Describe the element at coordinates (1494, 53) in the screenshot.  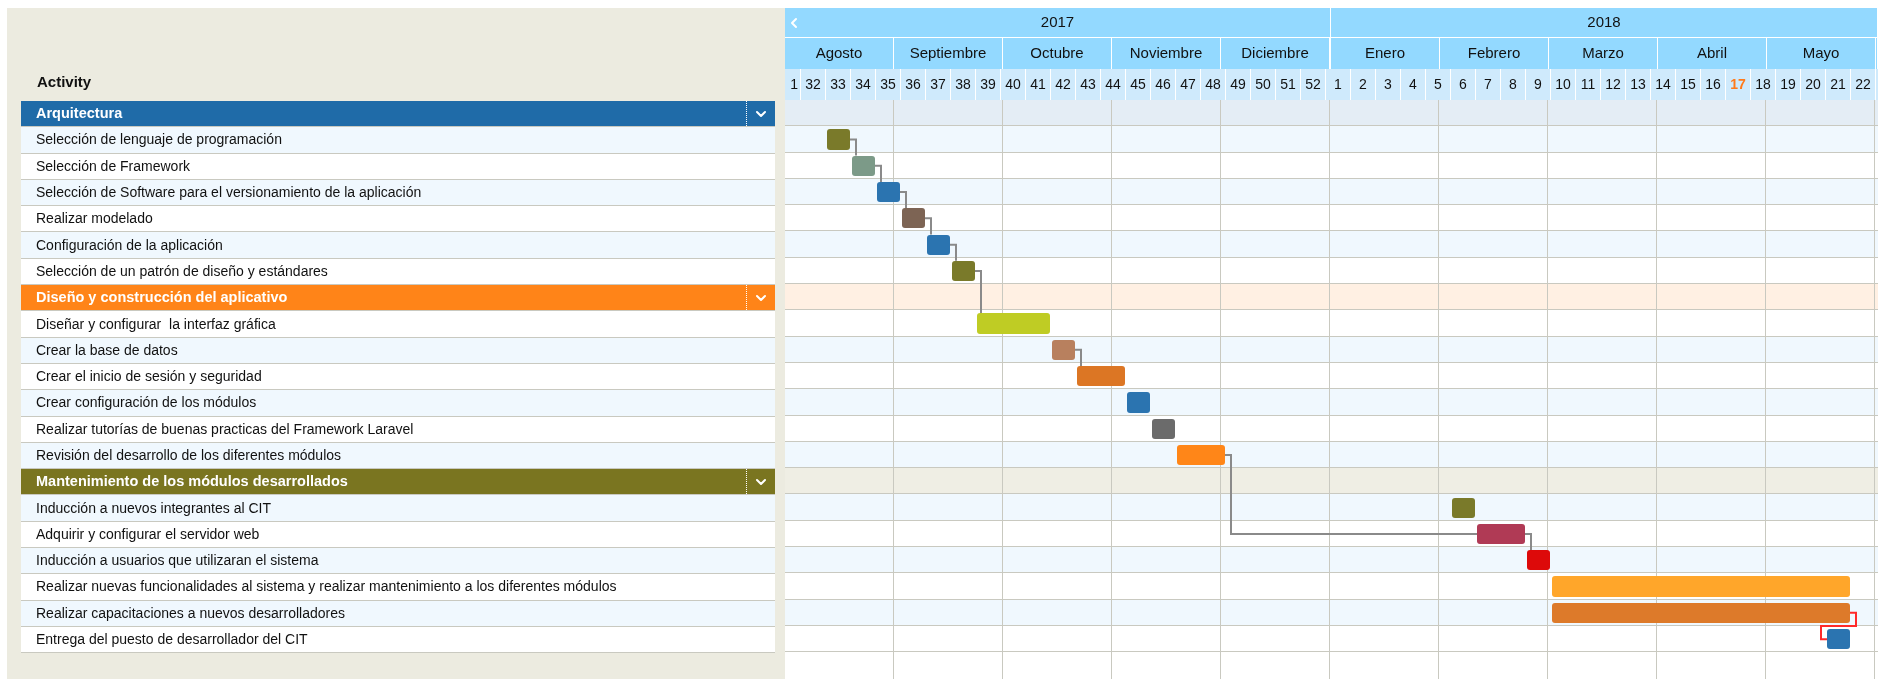
I see `month-header: Febrero` at that location.